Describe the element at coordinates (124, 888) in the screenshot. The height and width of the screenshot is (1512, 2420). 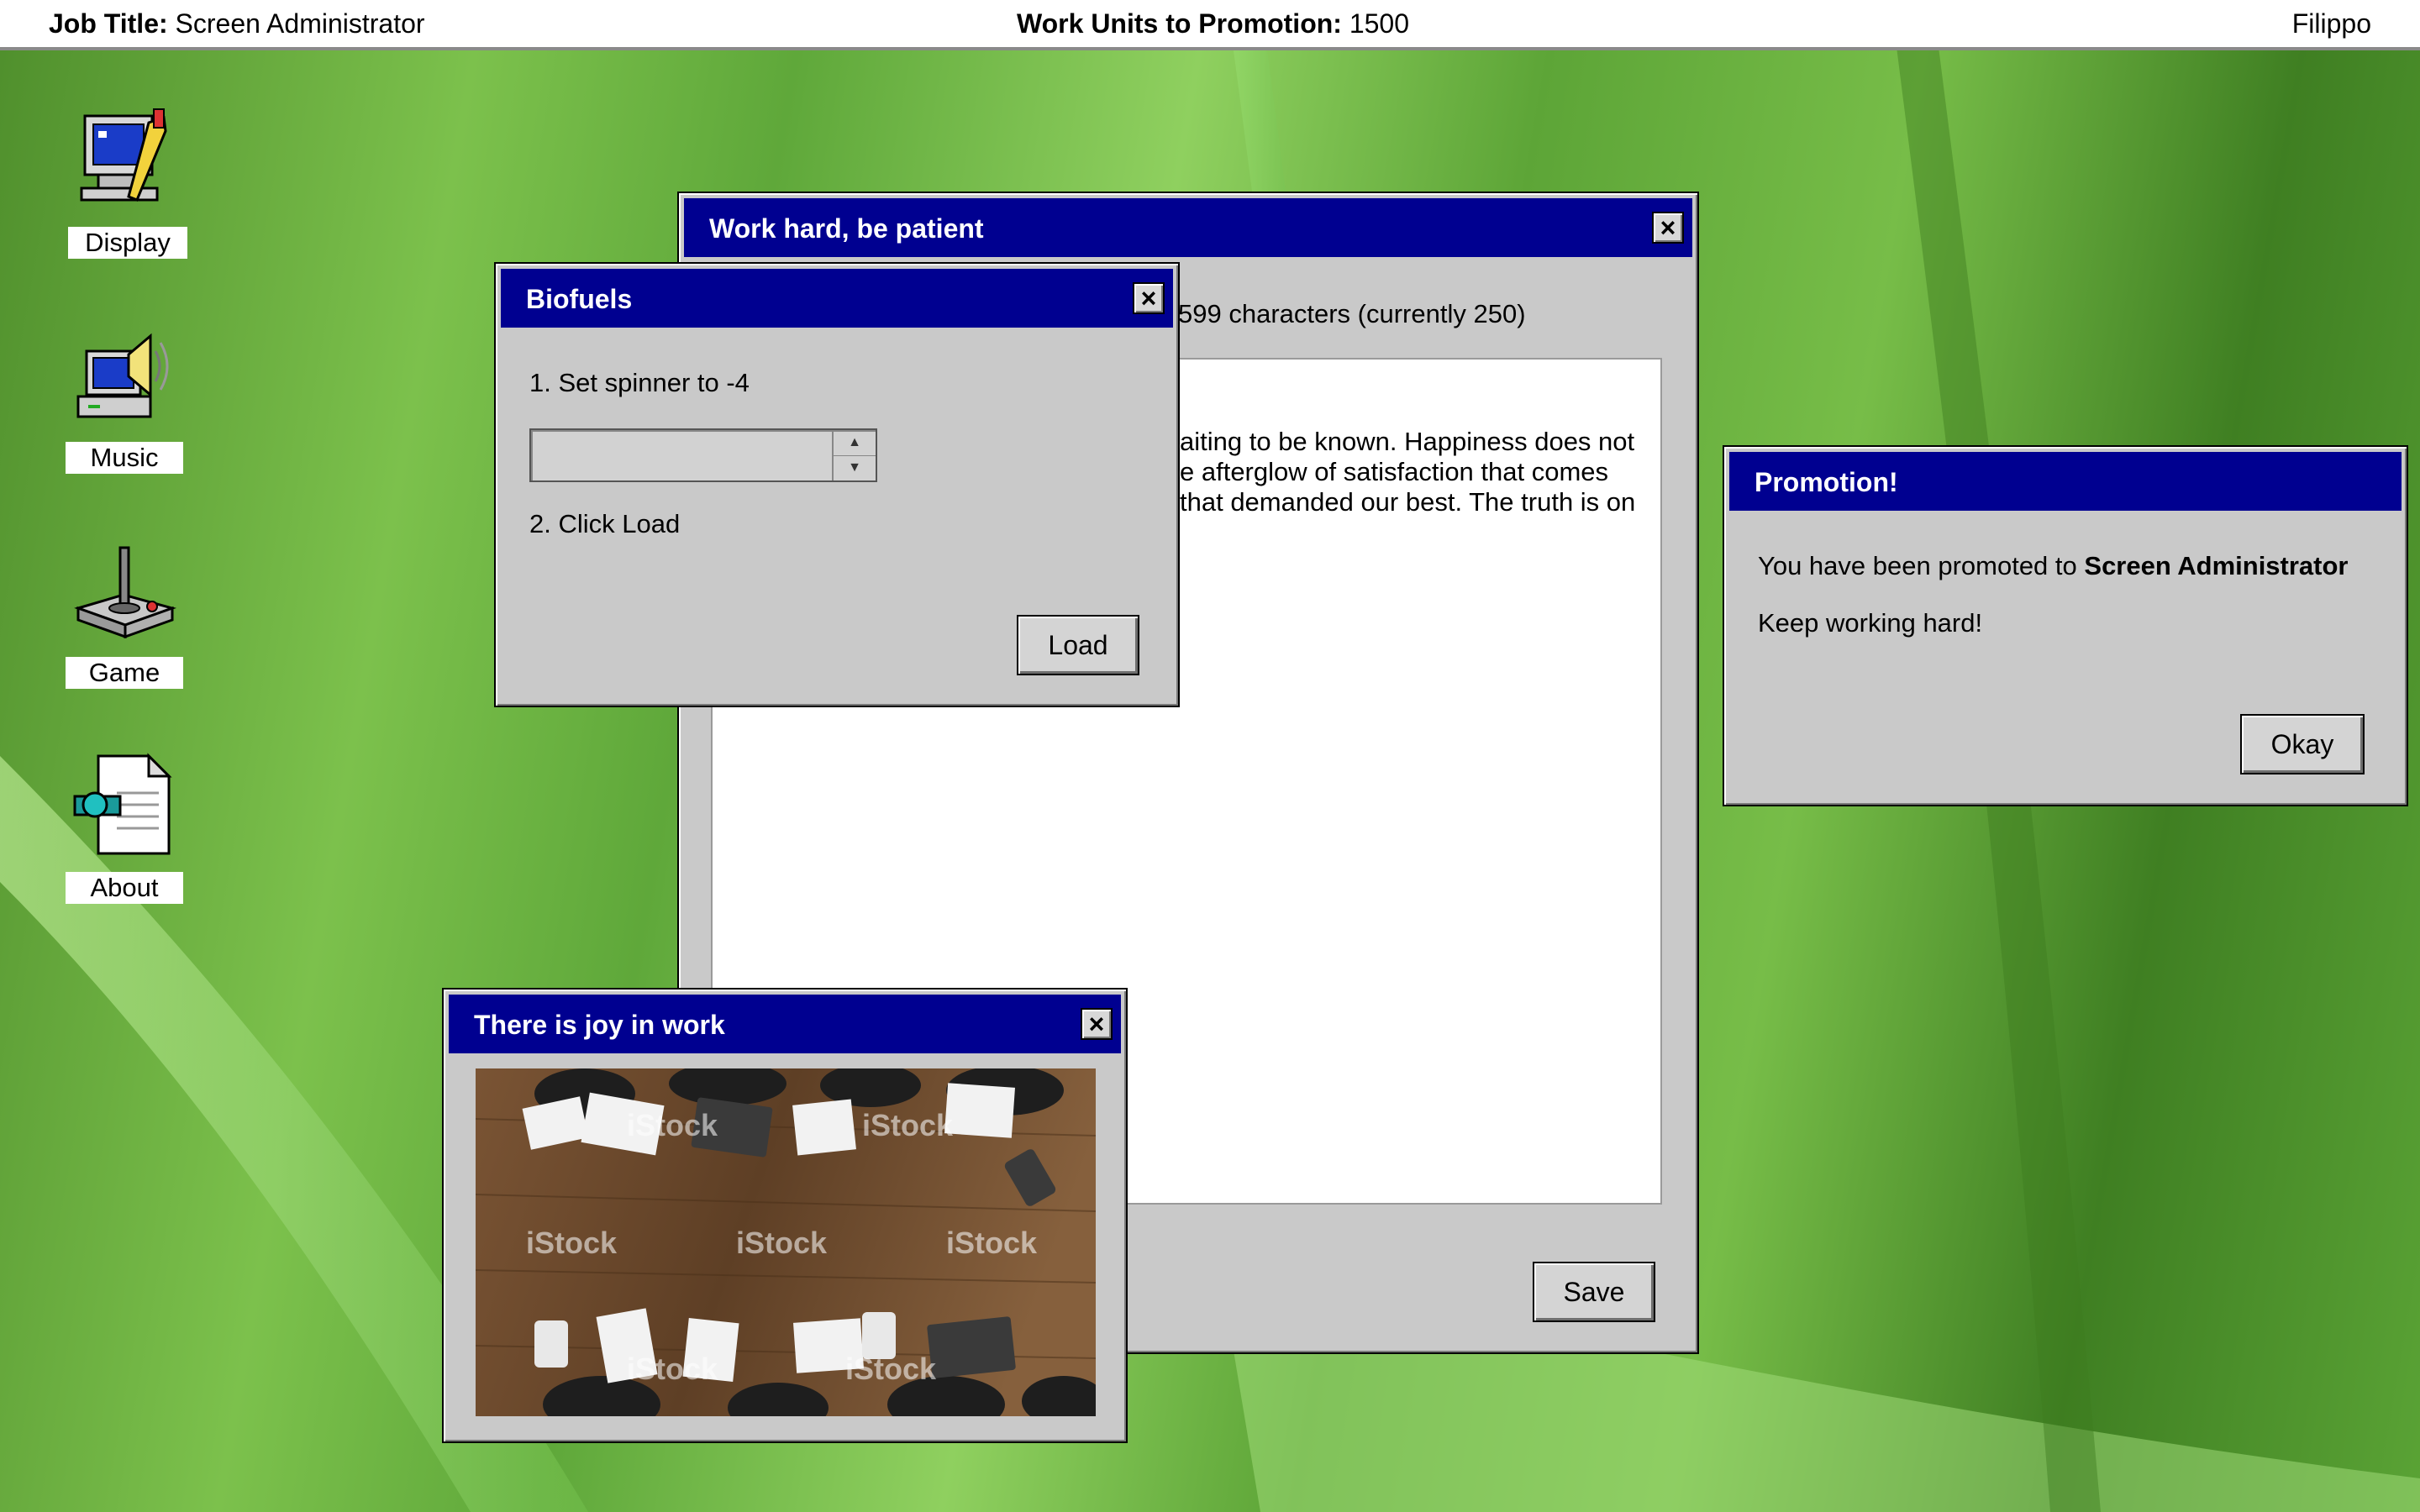
I see `desktop-icon-label: About` at that location.